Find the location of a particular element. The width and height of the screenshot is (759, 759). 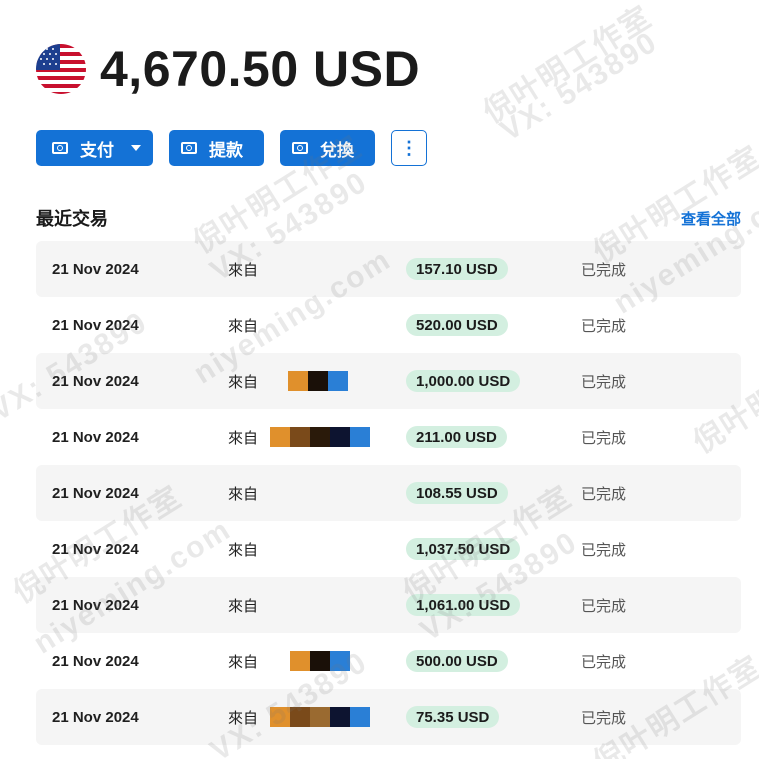

more-vertical-icon: ⋮ is located at coordinates (409, 148).